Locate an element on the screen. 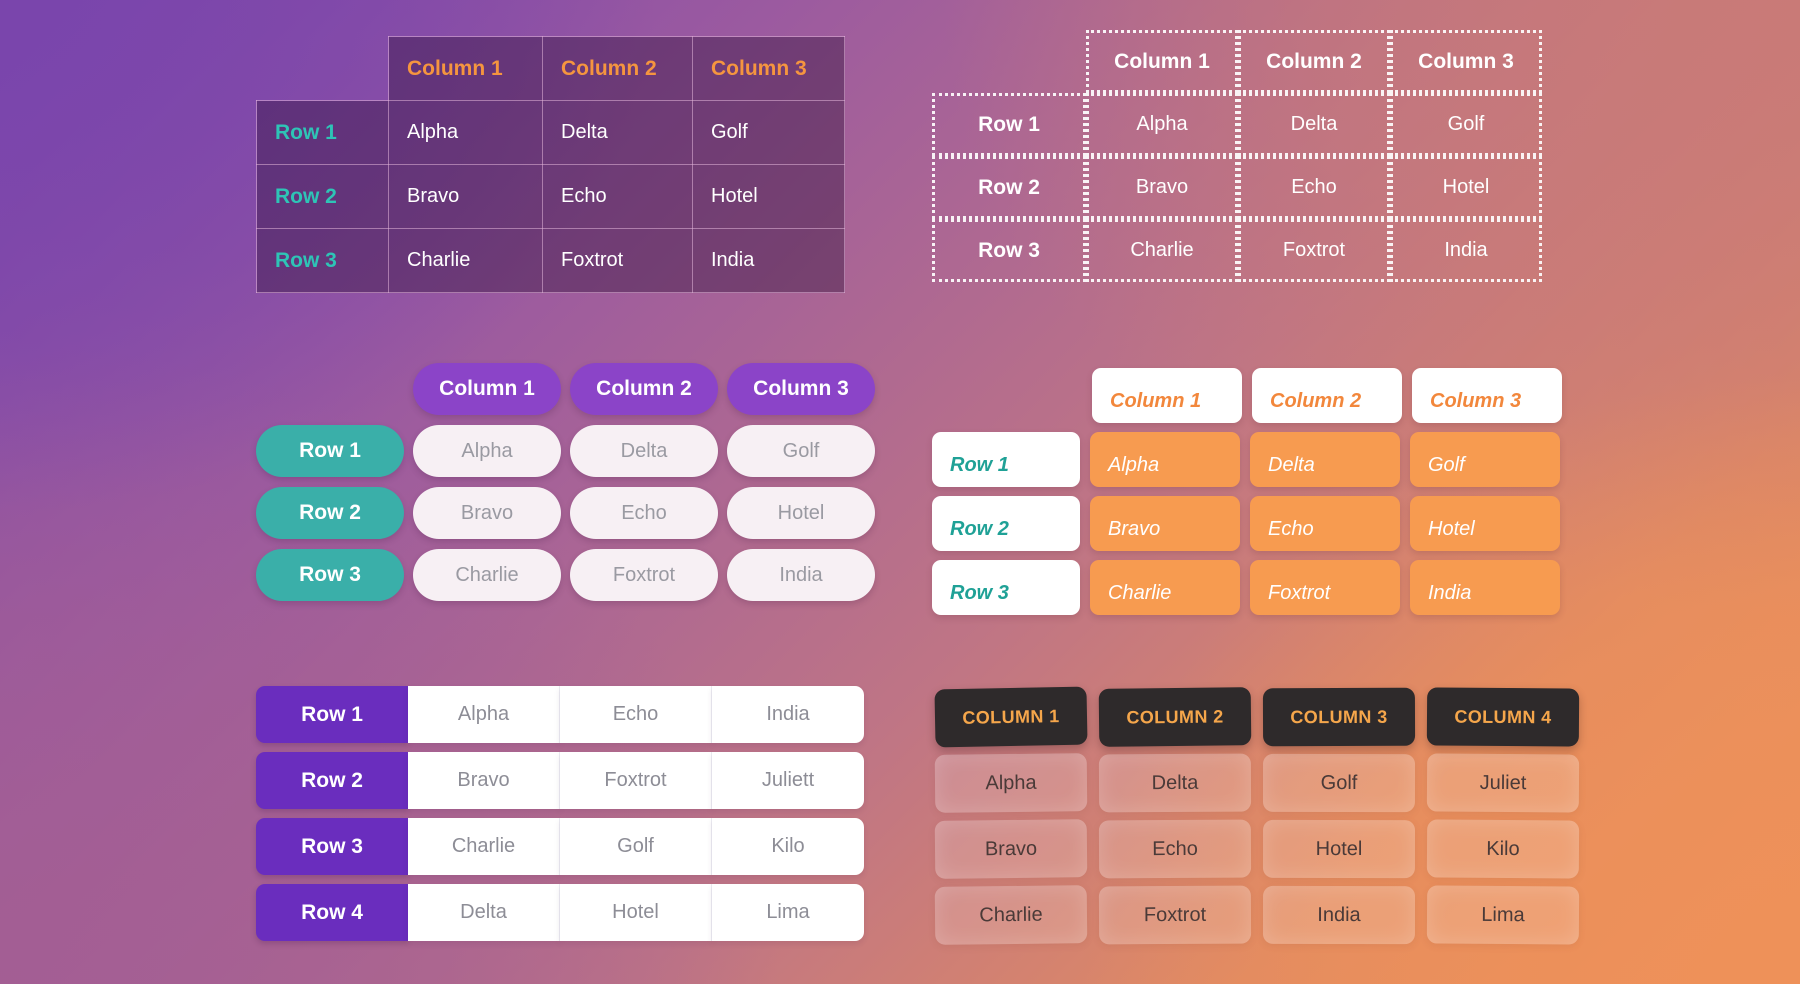 The image size is (1800, 984). cell-r2c4: Kilo is located at coordinates (1503, 849).